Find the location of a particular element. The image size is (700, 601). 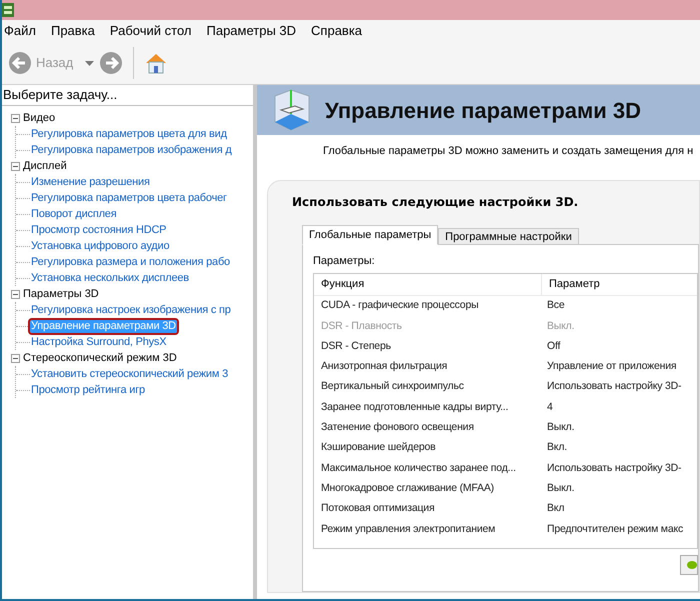

settings-tab: Программные настройки is located at coordinates (508, 236).